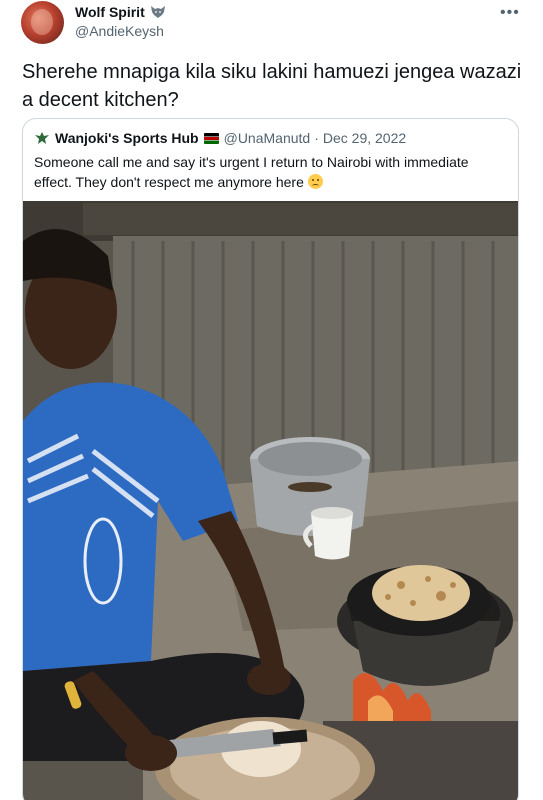  I want to click on author-avatar, so click(42, 22).